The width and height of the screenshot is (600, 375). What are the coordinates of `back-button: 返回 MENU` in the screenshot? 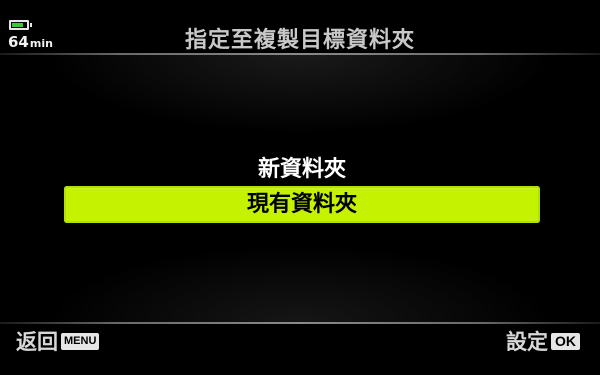 It's located at (58, 341).